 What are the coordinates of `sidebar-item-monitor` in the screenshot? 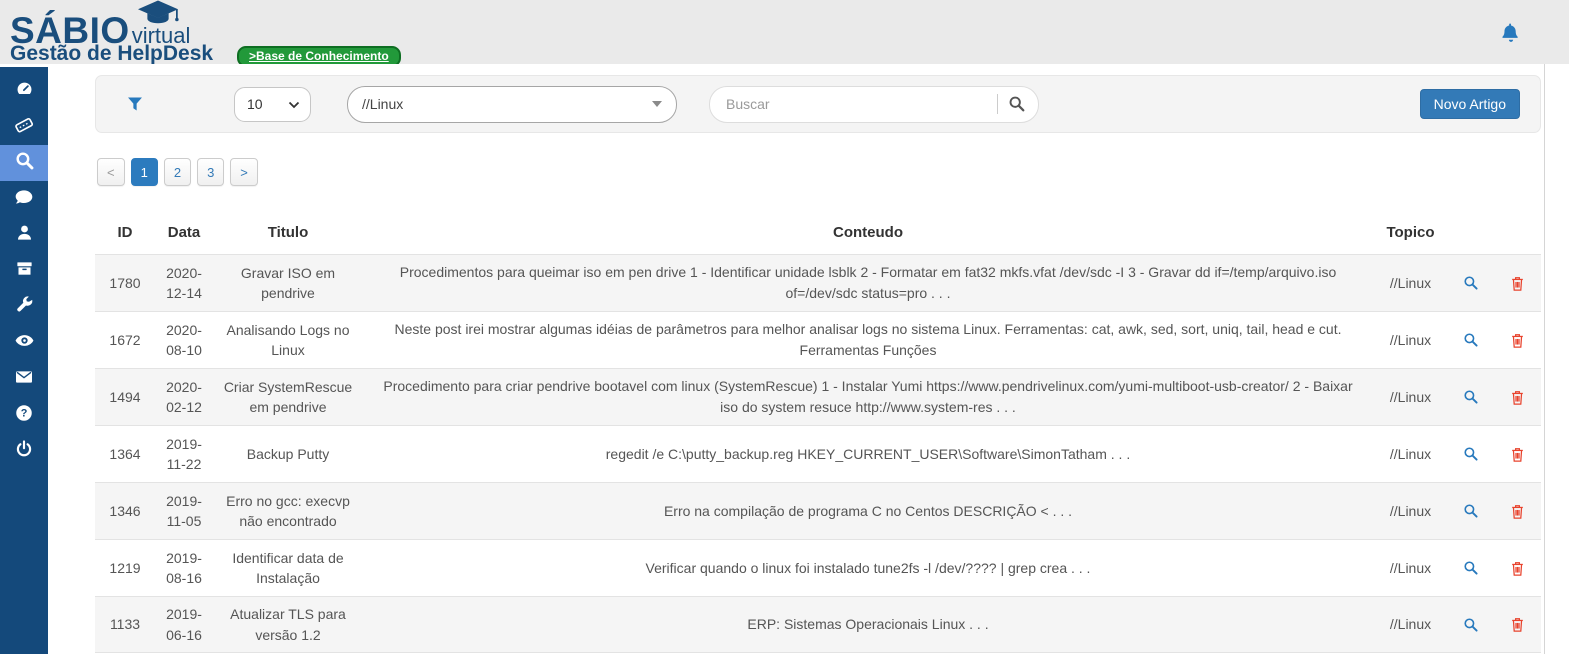 It's located at (24, 343).